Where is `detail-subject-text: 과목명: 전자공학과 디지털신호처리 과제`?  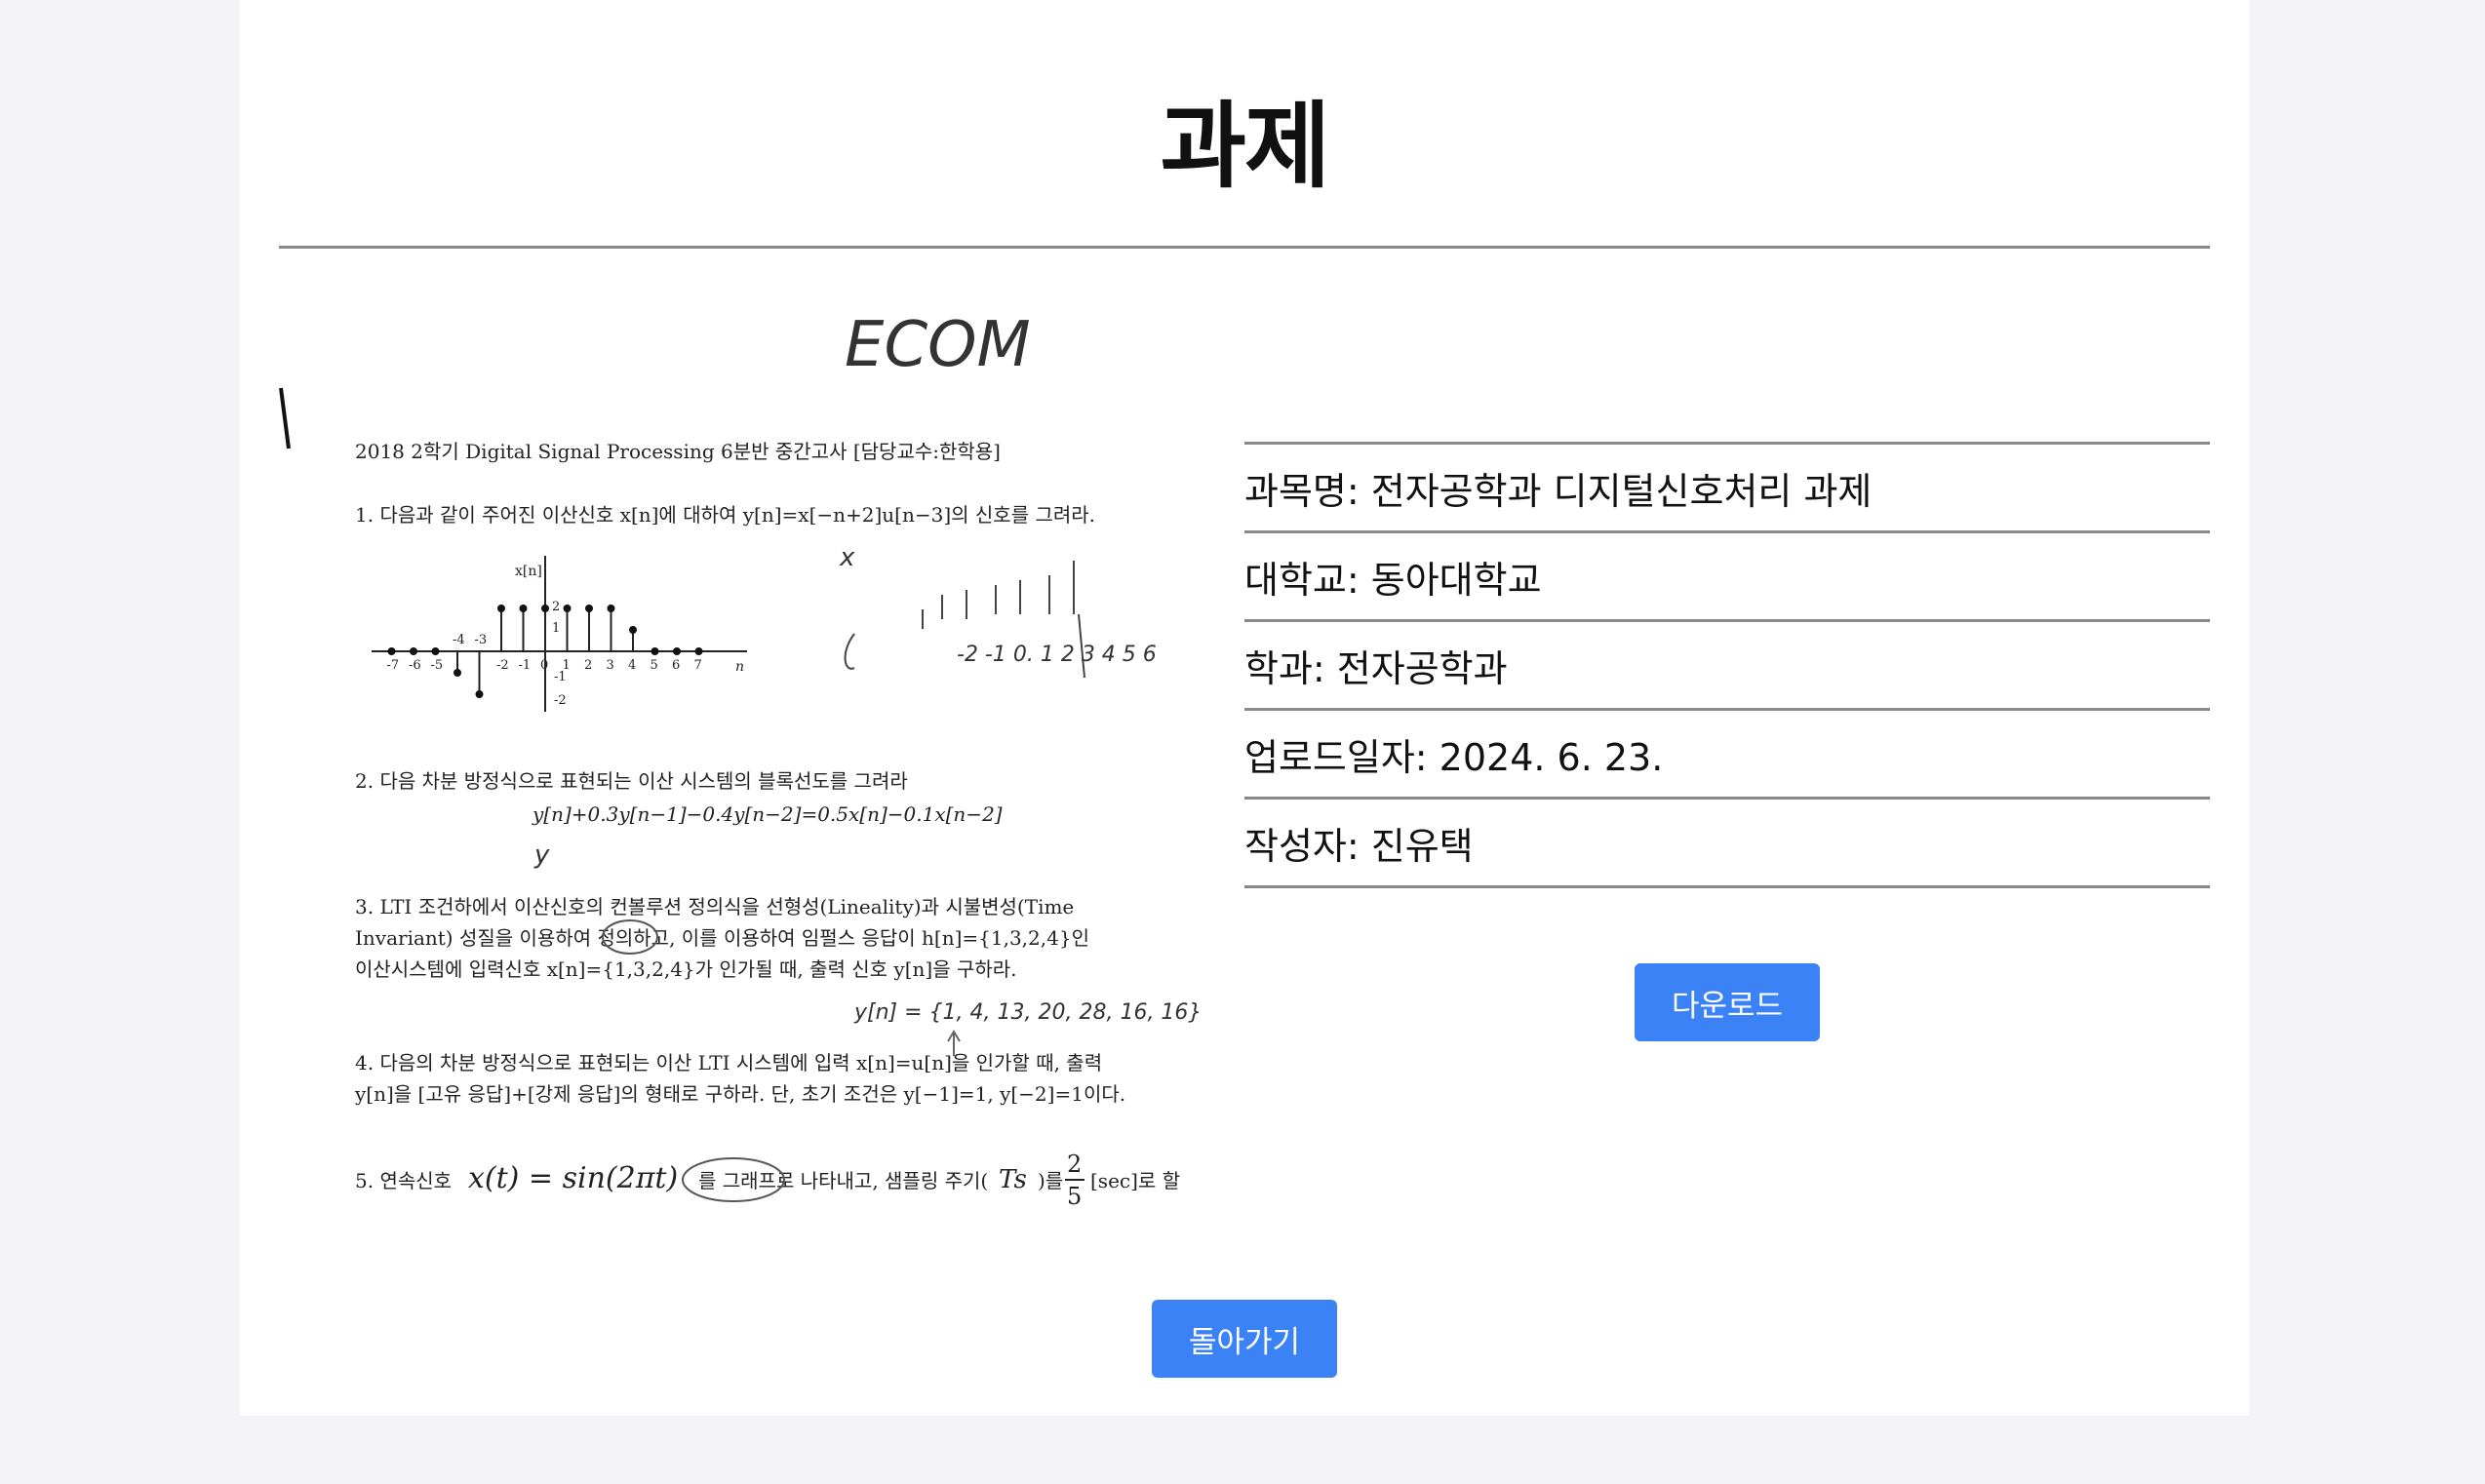
detail-subject-text: 과목명: 전자공학과 디지털신호처리 과제 is located at coordinates (1558, 491).